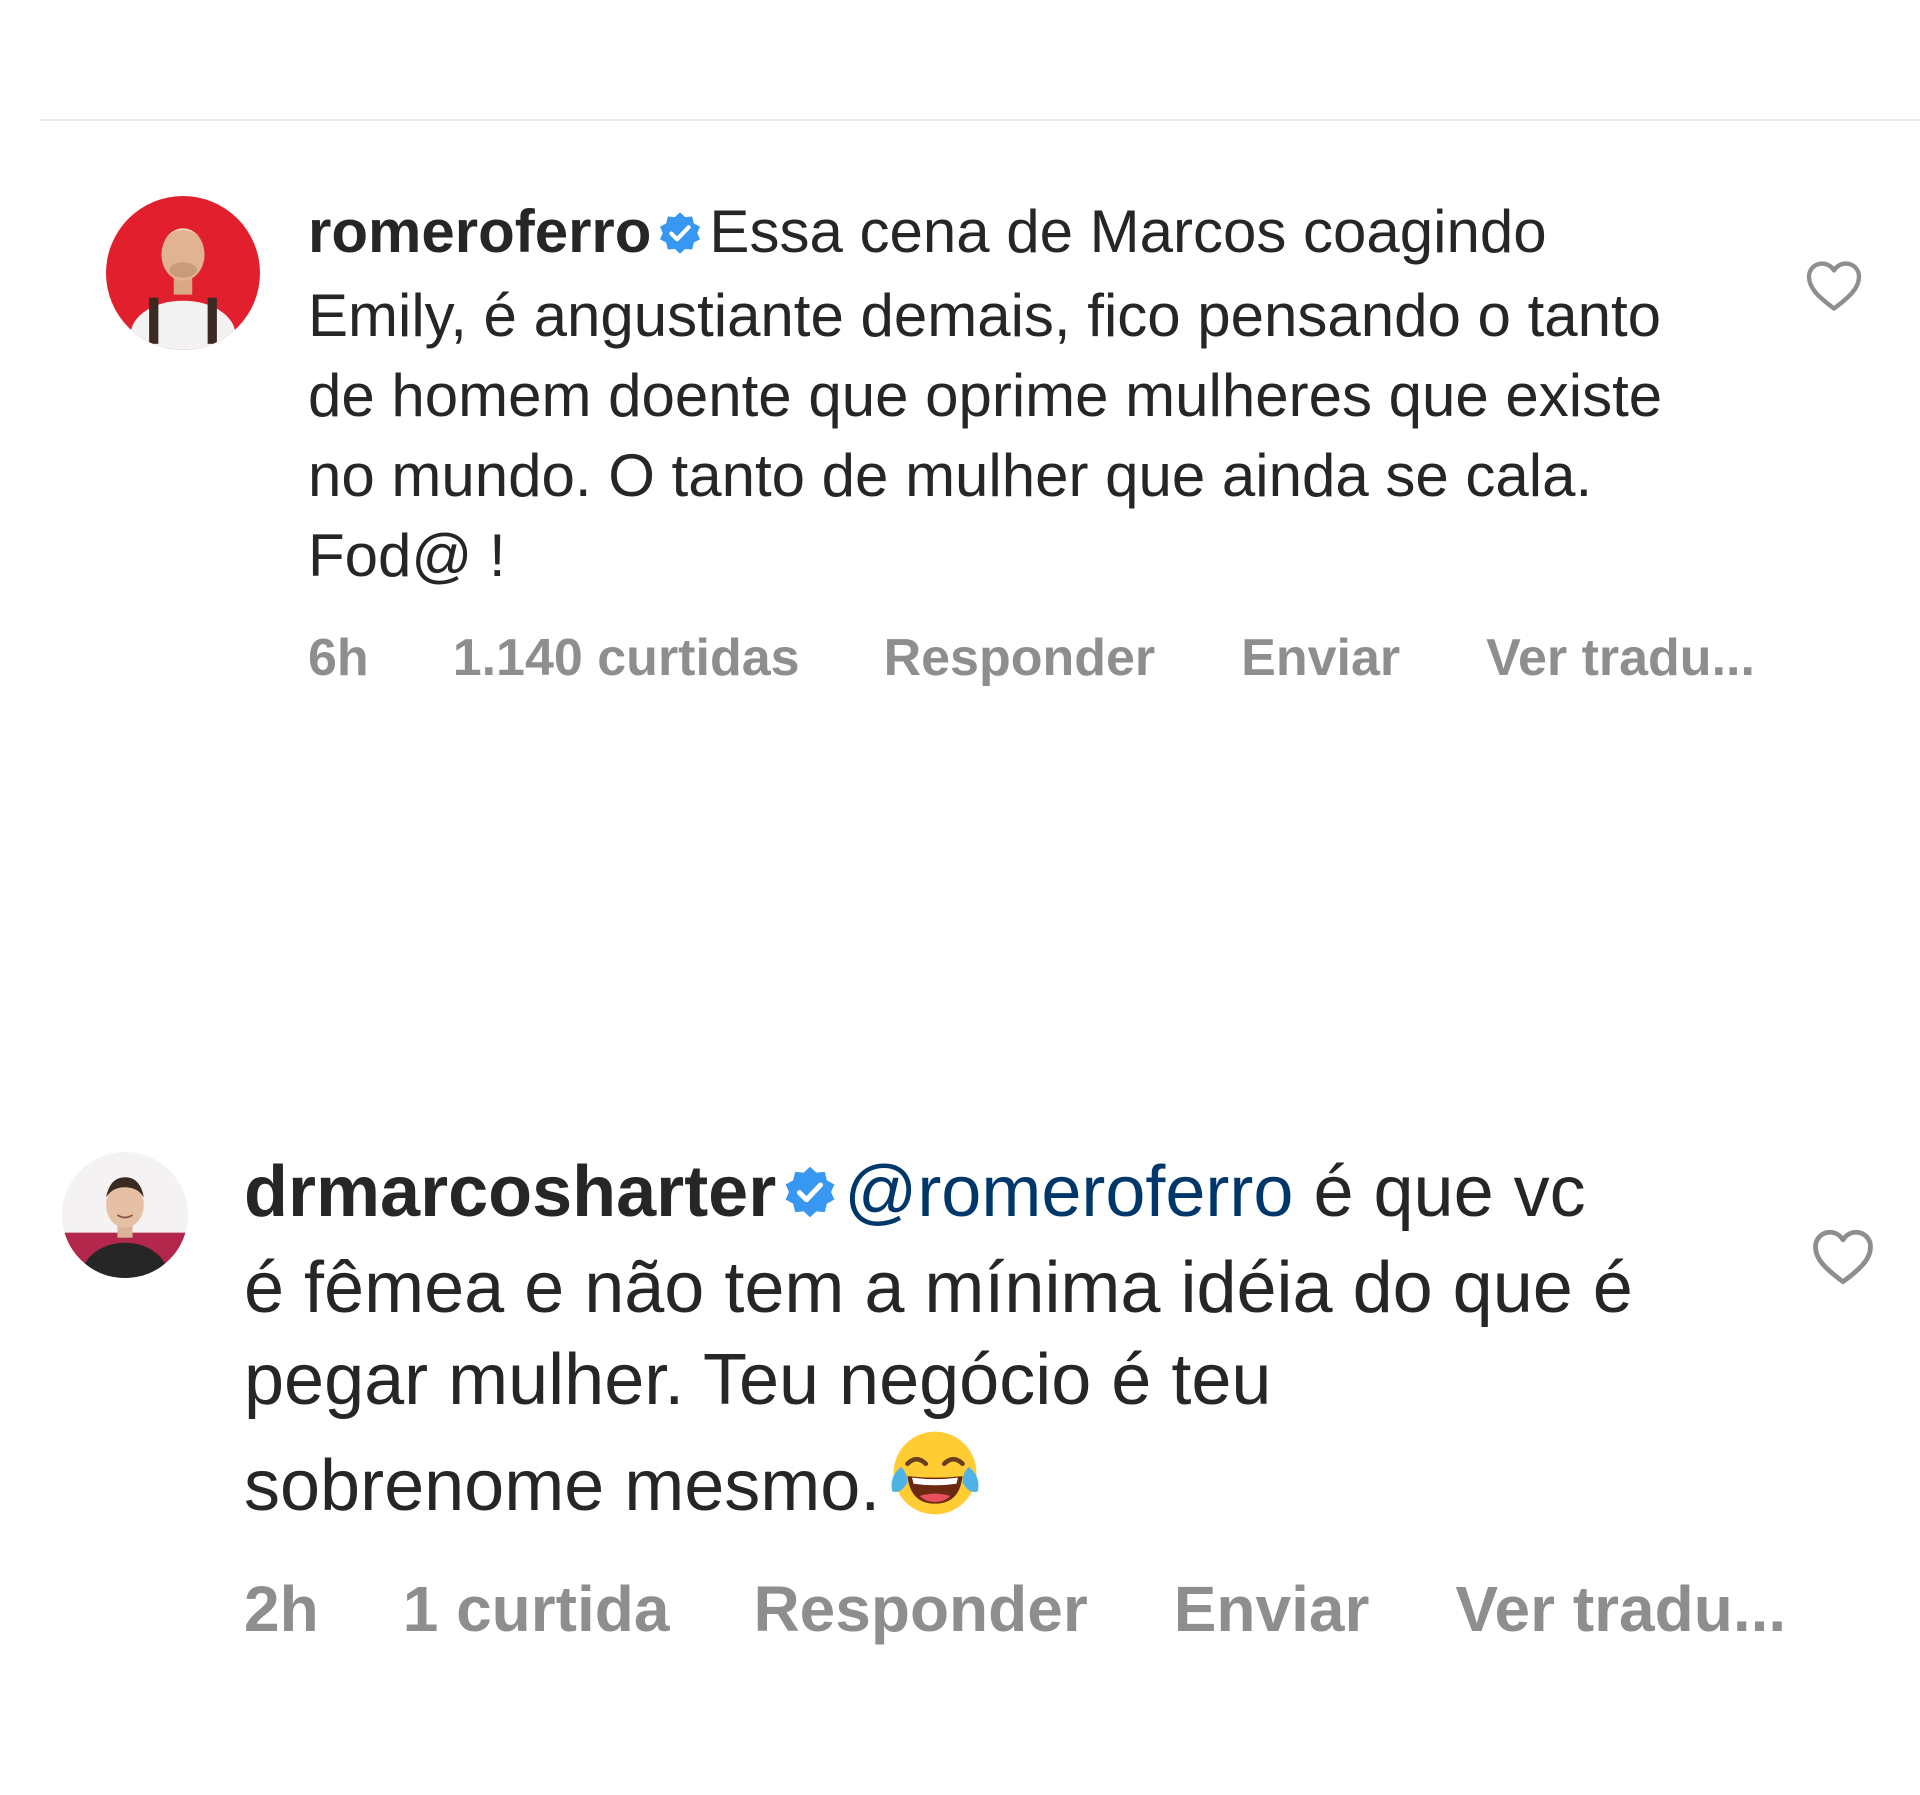 This screenshot has width=1920, height=1795. I want to click on likes-count: 1 curtida, so click(536, 1609).